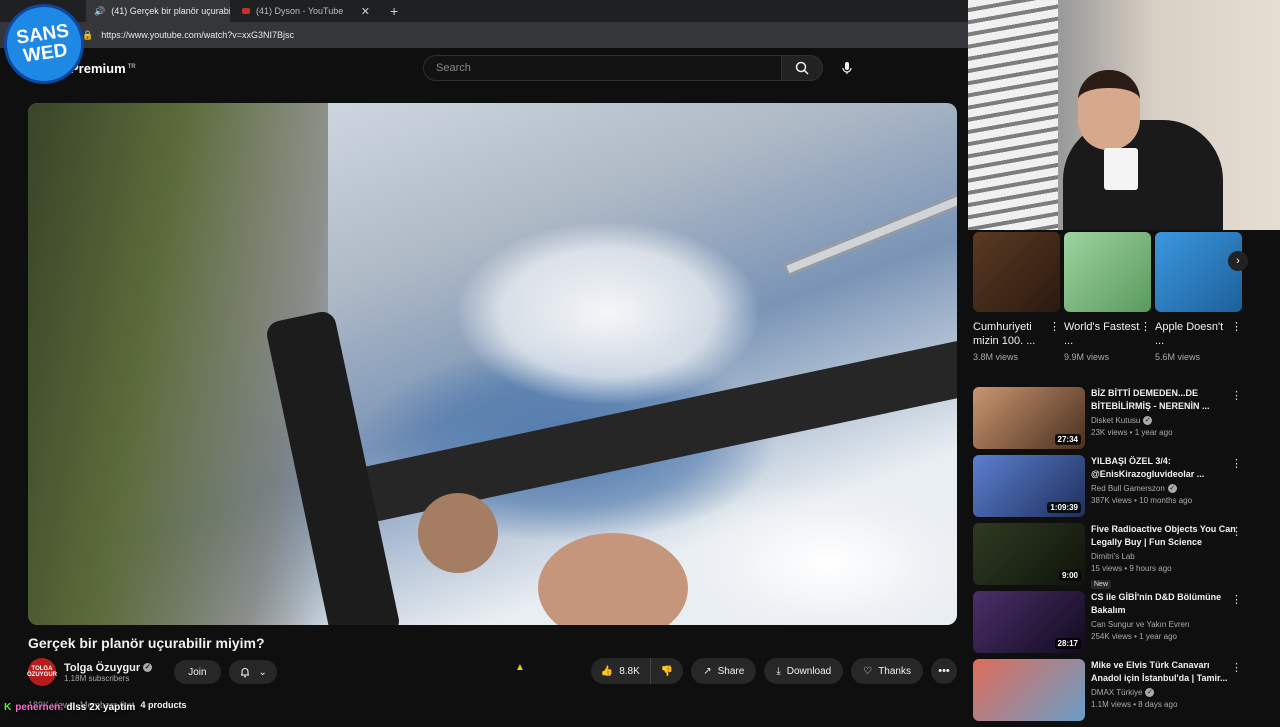 The height and width of the screenshot is (727, 1280). What do you see at coordinates (1029, 486) in the screenshot?
I see `rec-thumbnail: 1:09:39` at bounding box center [1029, 486].